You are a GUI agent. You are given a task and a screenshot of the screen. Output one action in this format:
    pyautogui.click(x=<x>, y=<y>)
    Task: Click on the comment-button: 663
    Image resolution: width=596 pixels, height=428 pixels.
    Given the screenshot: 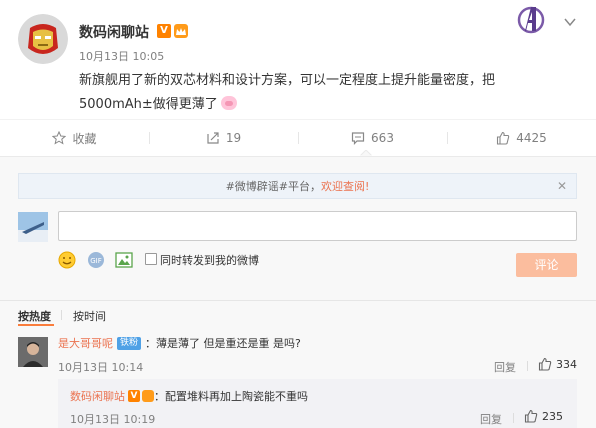 What is the action you would take?
    pyautogui.click(x=372, y=138)
    